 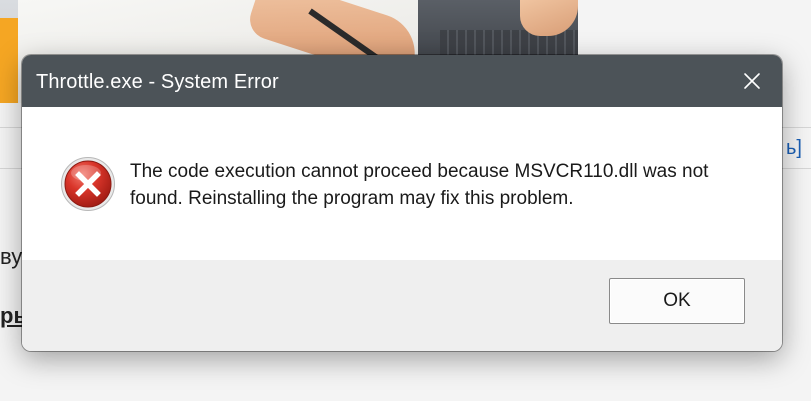 I want to click on error-icon, so click(x=88, y=184).